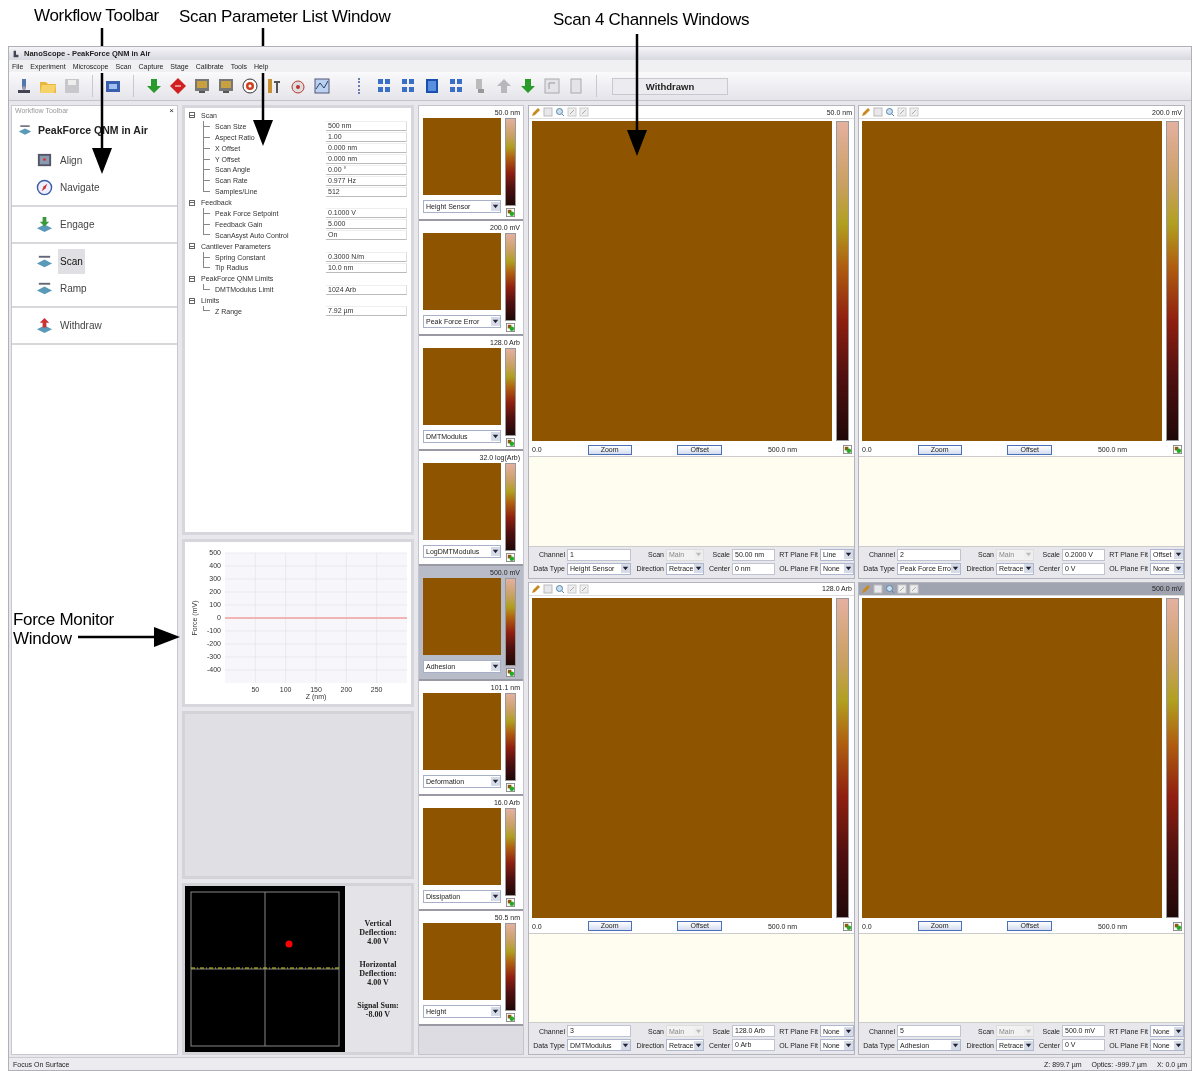  I want to click on workflow-step: Scan, so click(71, 261).